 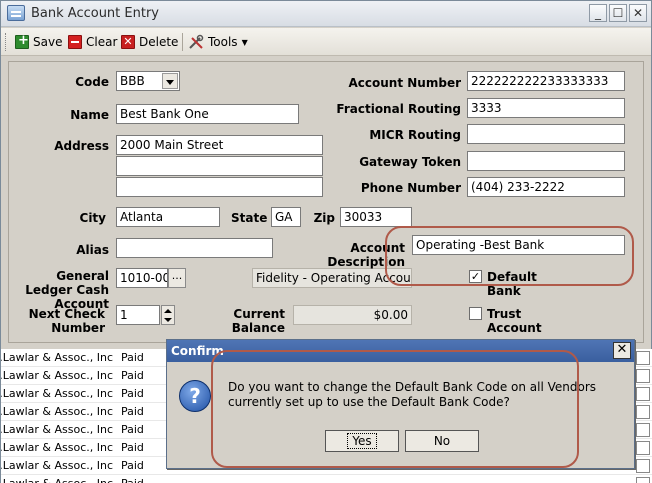 I want to click on micr-routing-input, so click(x=546, y=134).